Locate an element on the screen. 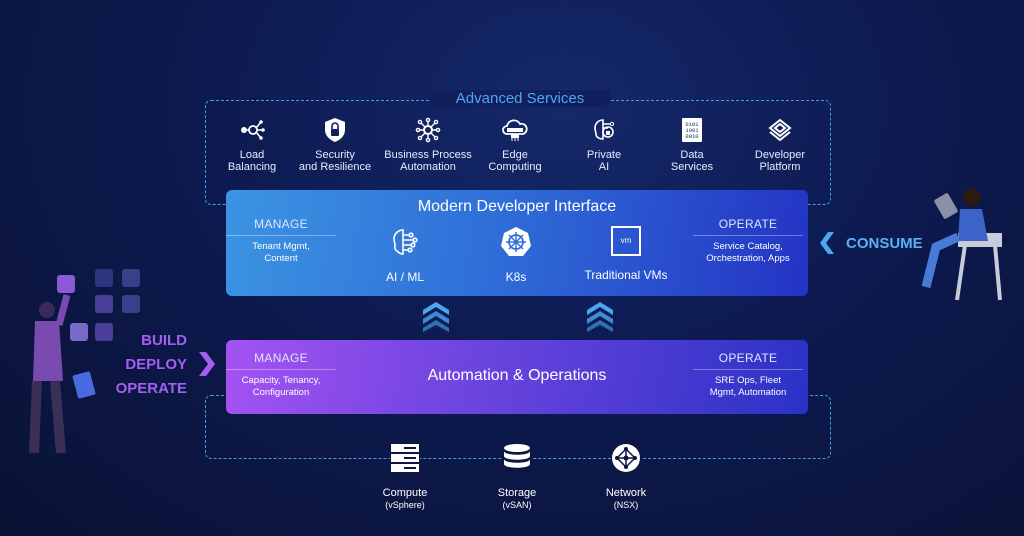  manage-text: Configuration is located at coordinates (281, 392).